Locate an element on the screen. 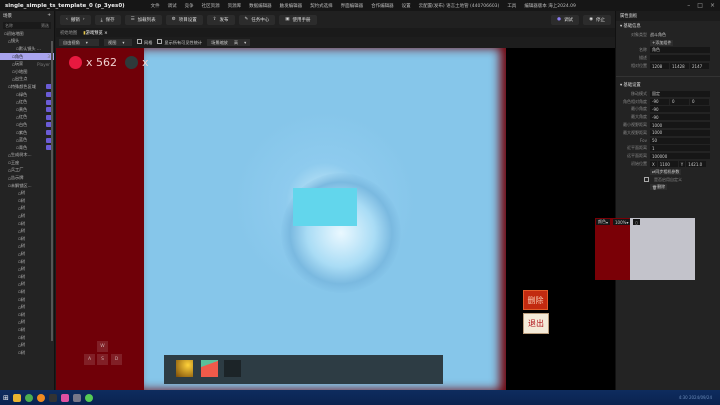 The width and height of the screenshot is (720, 405). tree-item: ▫ 角色 3 is located at coordinates (27, 56).